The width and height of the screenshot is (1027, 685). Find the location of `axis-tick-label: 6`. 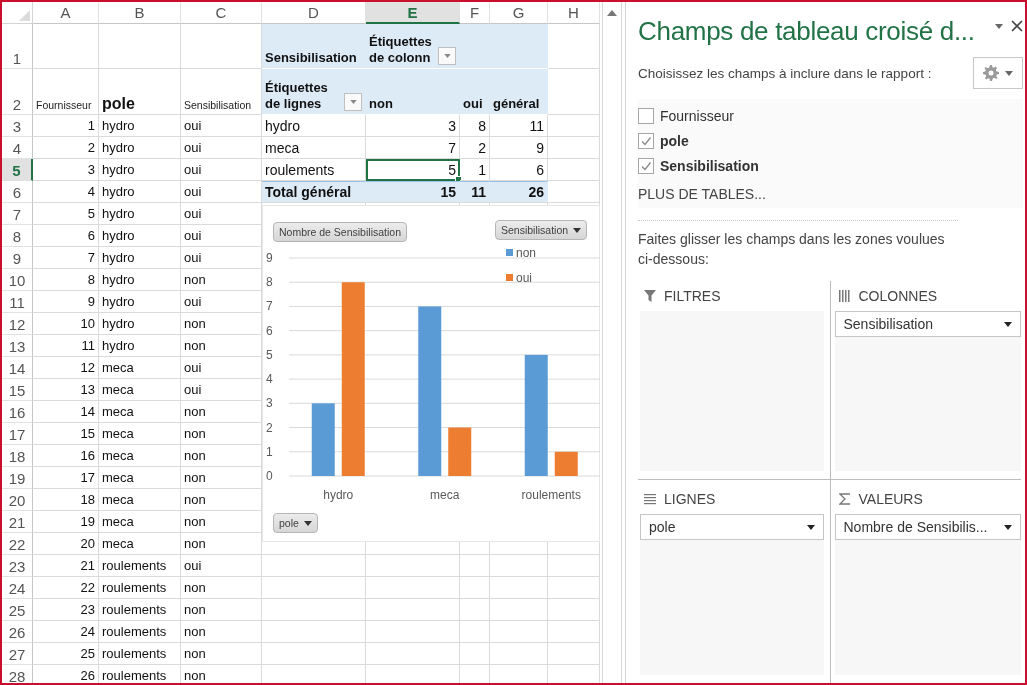

axis-tick-label: 6 is located at coordinates (269, 330).